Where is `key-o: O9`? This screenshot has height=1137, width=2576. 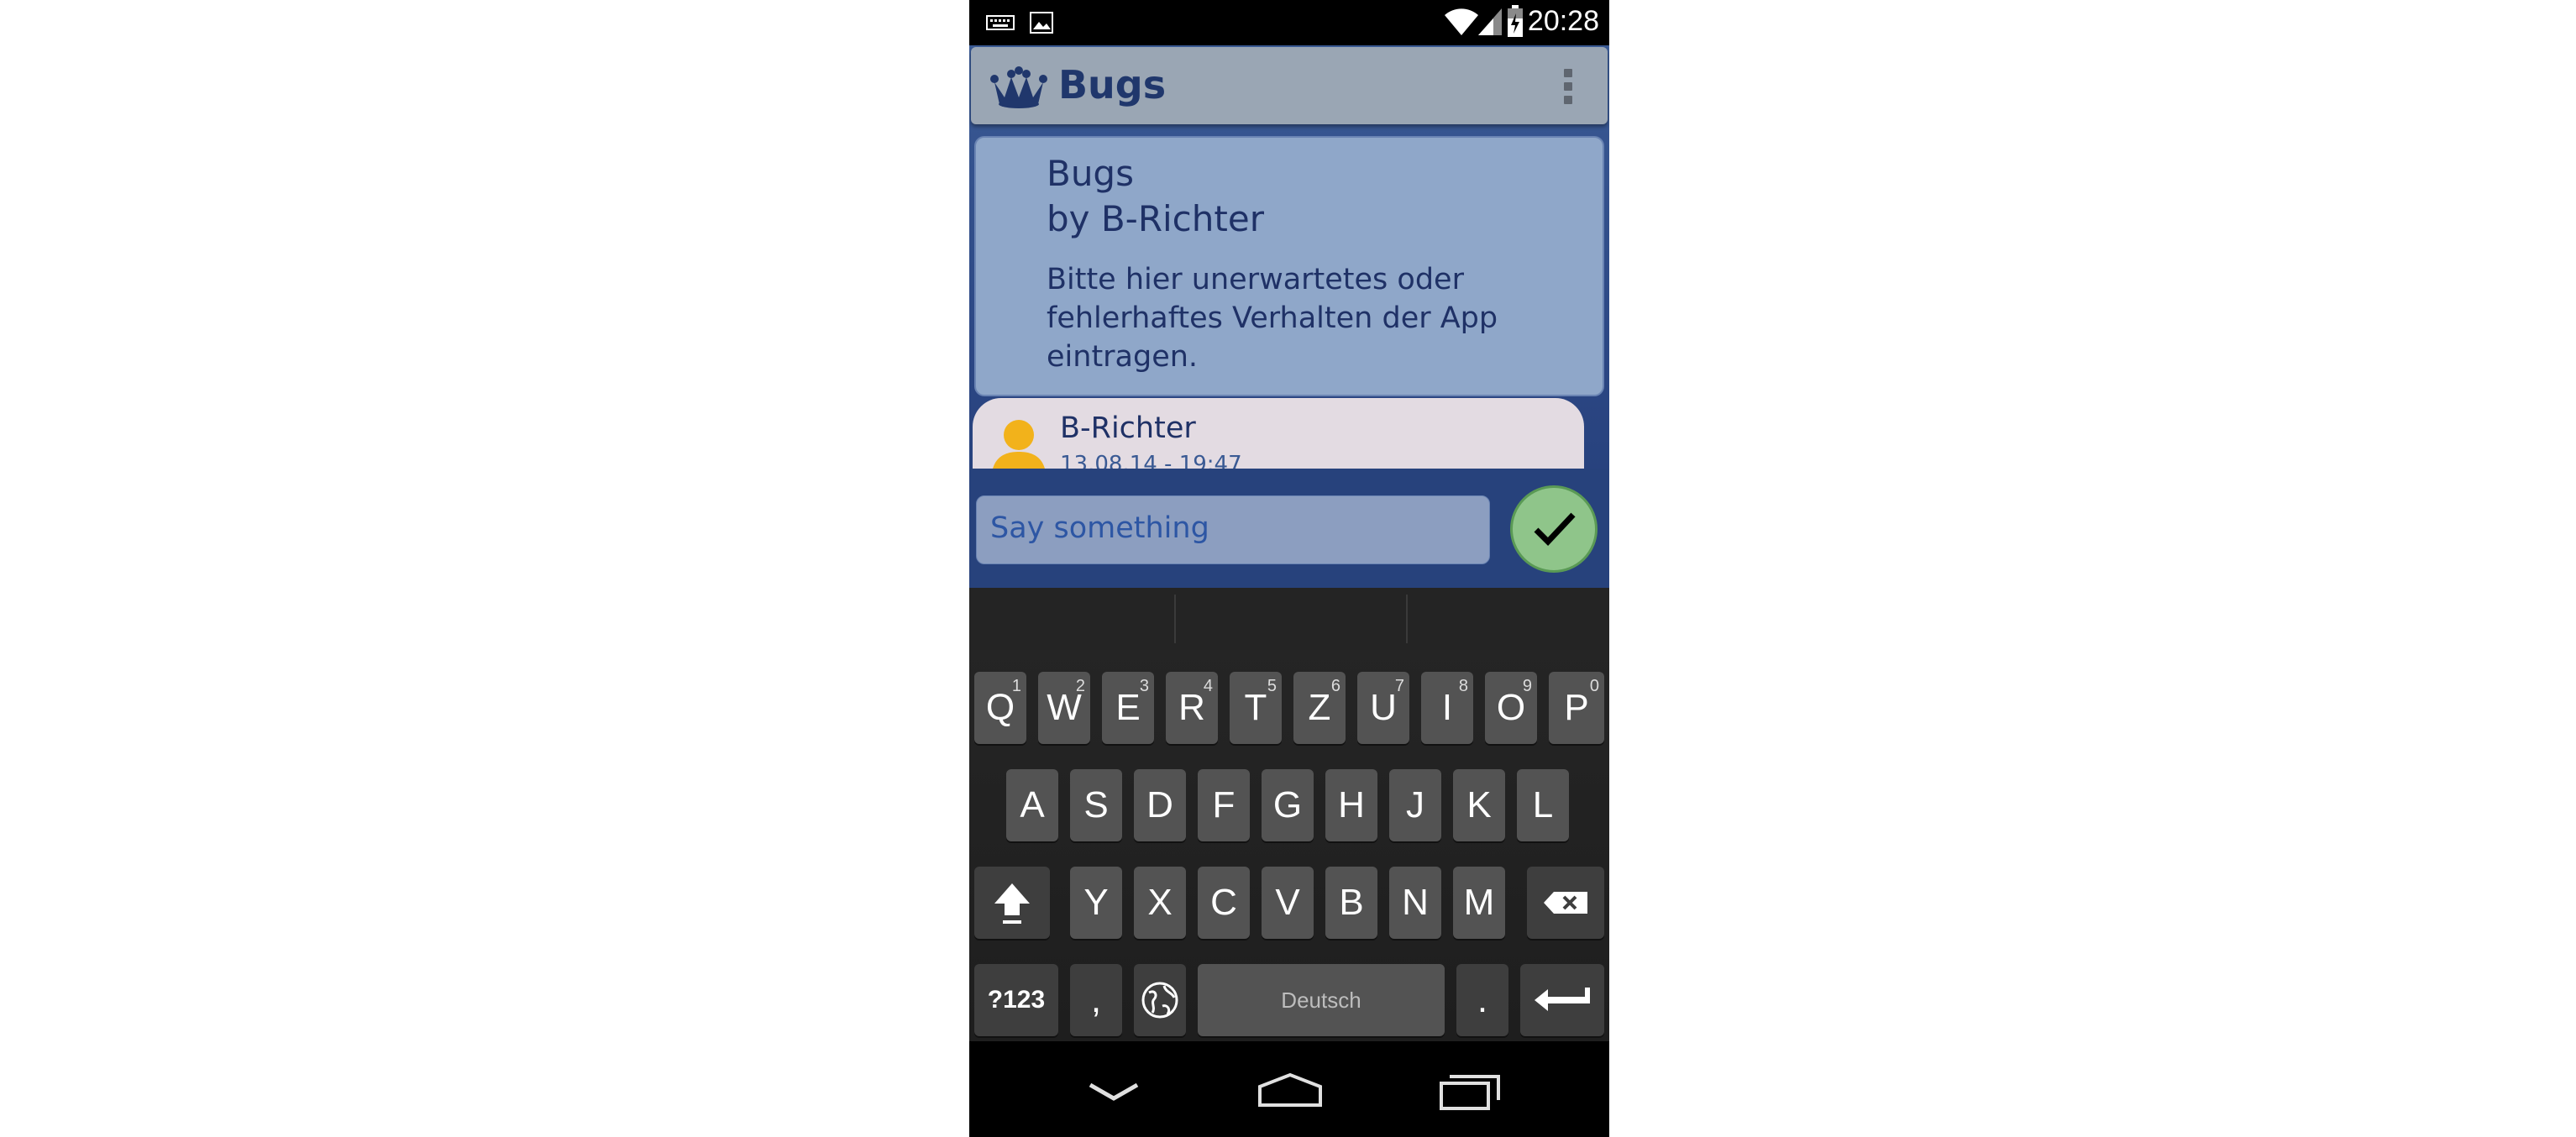
key-o: O9 is located at coordinates (1511, 708).